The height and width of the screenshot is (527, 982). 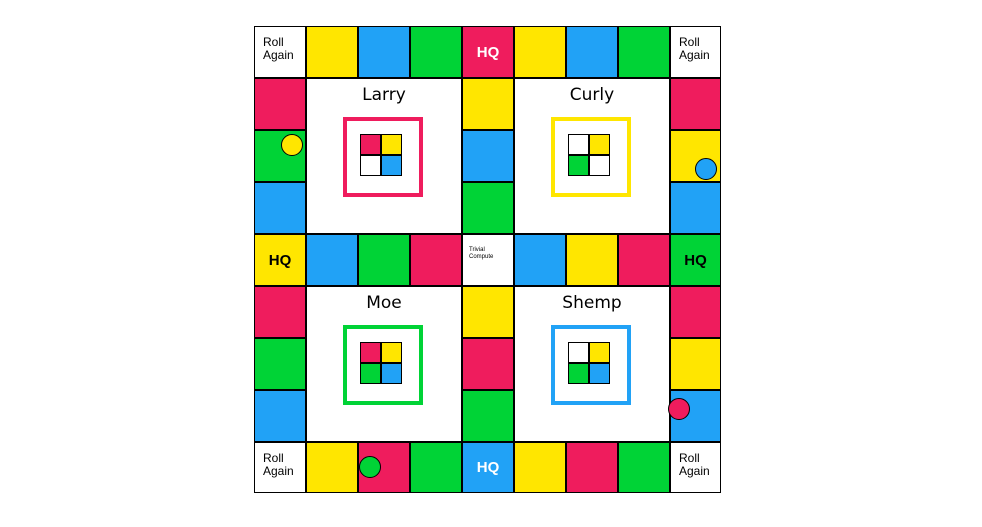 What do you see at coordinates (384, 303) in the screenshot?
I see `player-name: Moe` at bounding box center [384, 303].